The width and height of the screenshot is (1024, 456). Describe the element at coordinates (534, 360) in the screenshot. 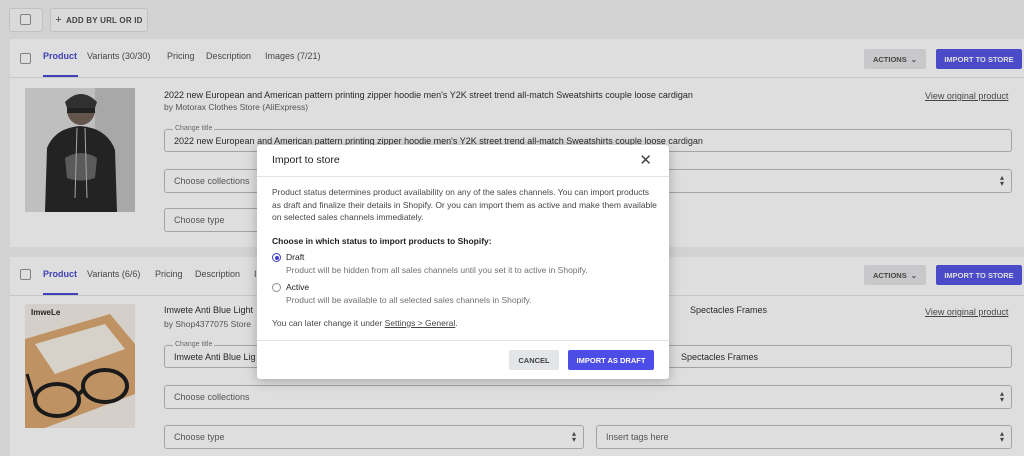

I see `cancel-button: CANCEL` at that location.